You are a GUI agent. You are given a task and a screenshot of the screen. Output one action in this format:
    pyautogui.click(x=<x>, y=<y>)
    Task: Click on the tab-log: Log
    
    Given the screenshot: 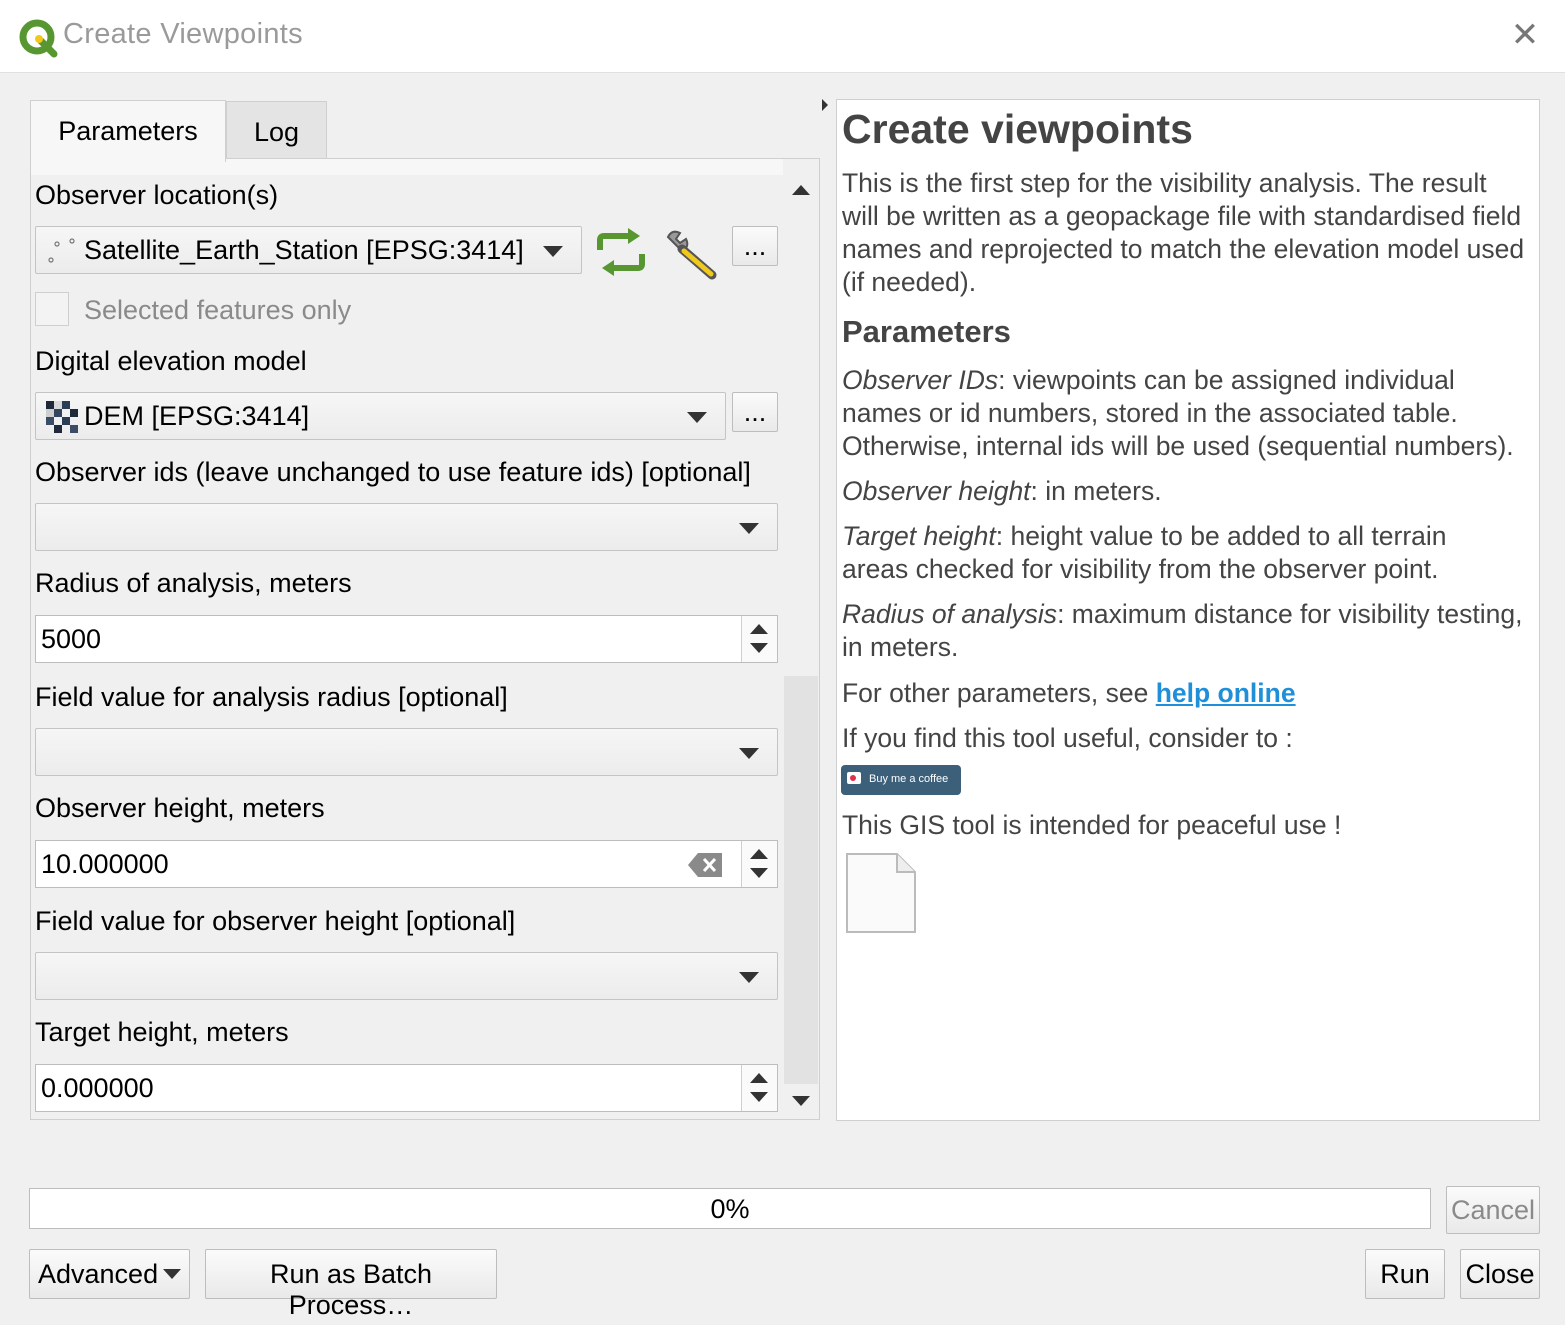 What is the action you would take?
    pyautogui.click(x=276, y=131)
    